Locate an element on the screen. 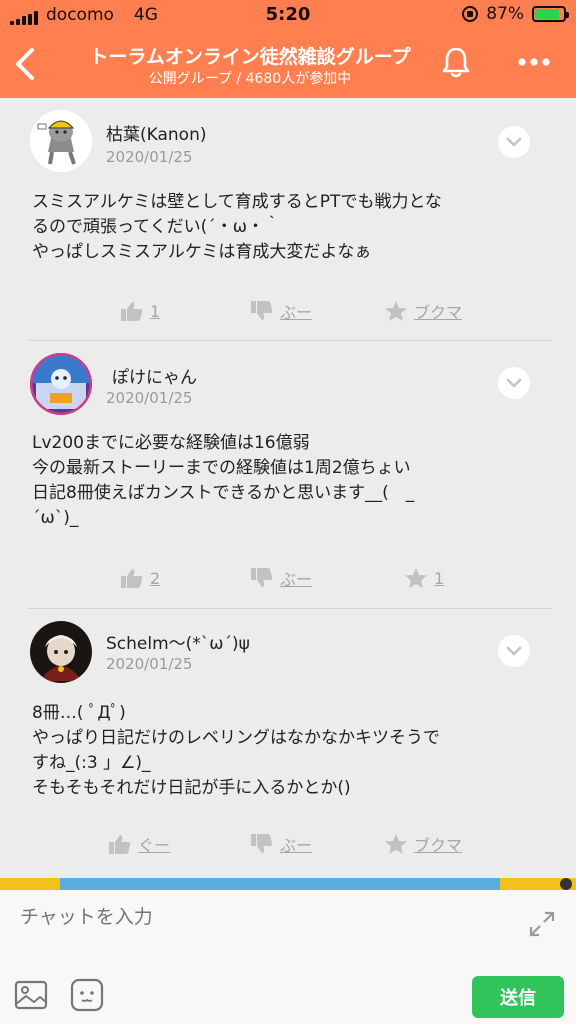  bookmark-button: 1 is located at coordinates (424, 578).